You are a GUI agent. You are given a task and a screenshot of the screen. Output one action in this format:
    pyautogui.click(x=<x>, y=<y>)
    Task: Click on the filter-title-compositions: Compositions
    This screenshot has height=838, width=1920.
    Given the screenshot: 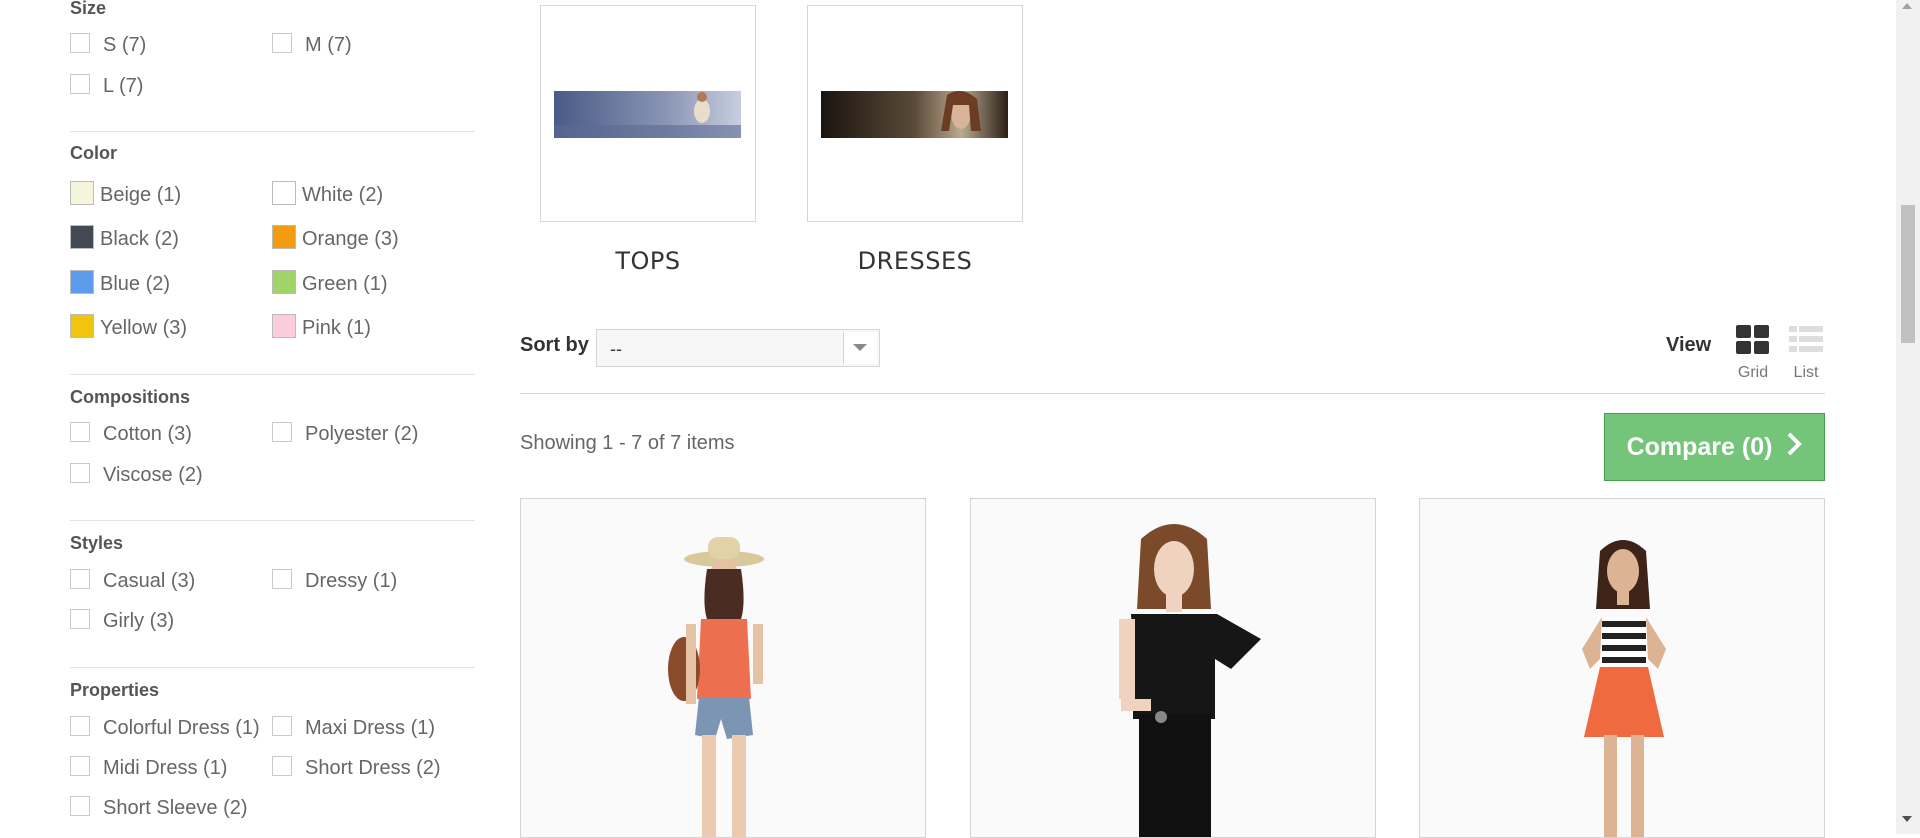 What is the action you would take?
    pyautogui.click(x=130, y=397)
    